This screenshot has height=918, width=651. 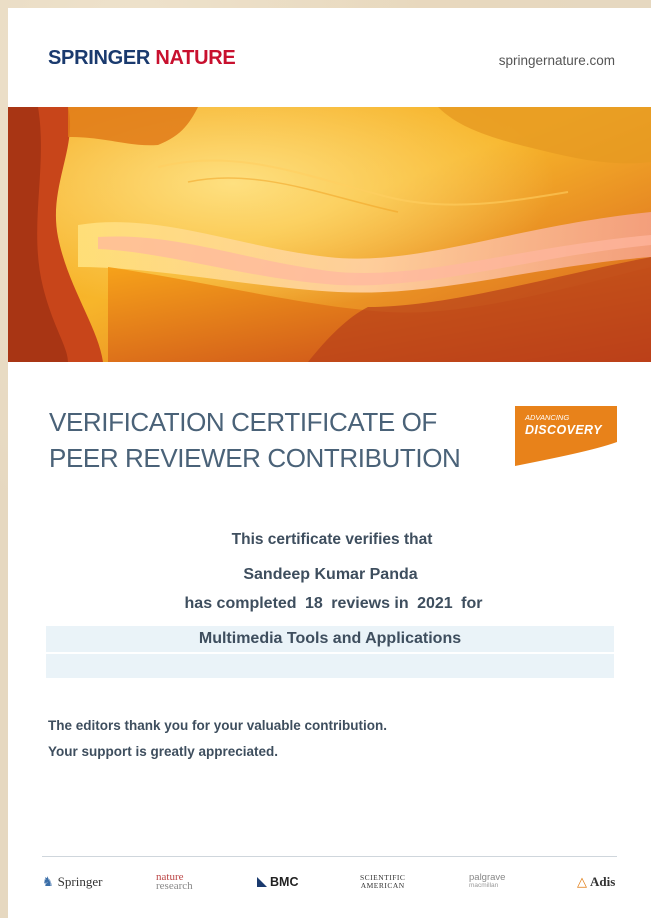 I want to click on empty-journal-row, so click(x=330, y=666).